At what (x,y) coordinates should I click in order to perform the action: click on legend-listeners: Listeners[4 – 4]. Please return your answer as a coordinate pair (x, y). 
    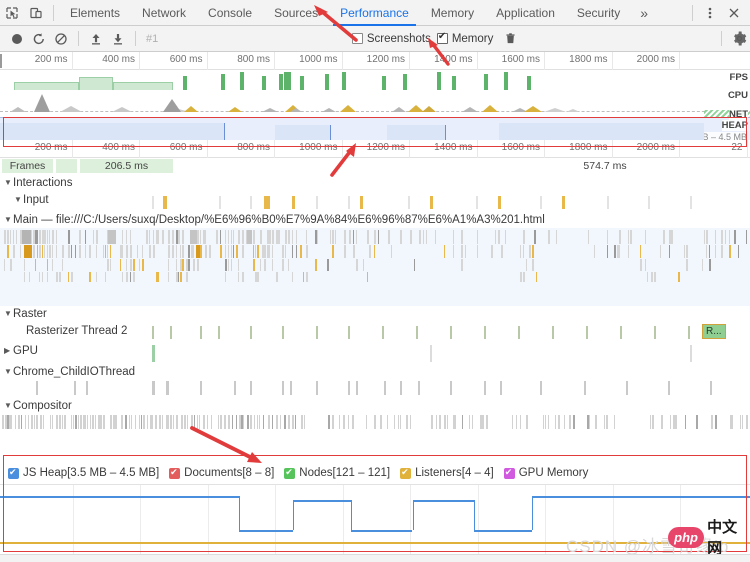
    Looking at the image, I should click on (447, 472).